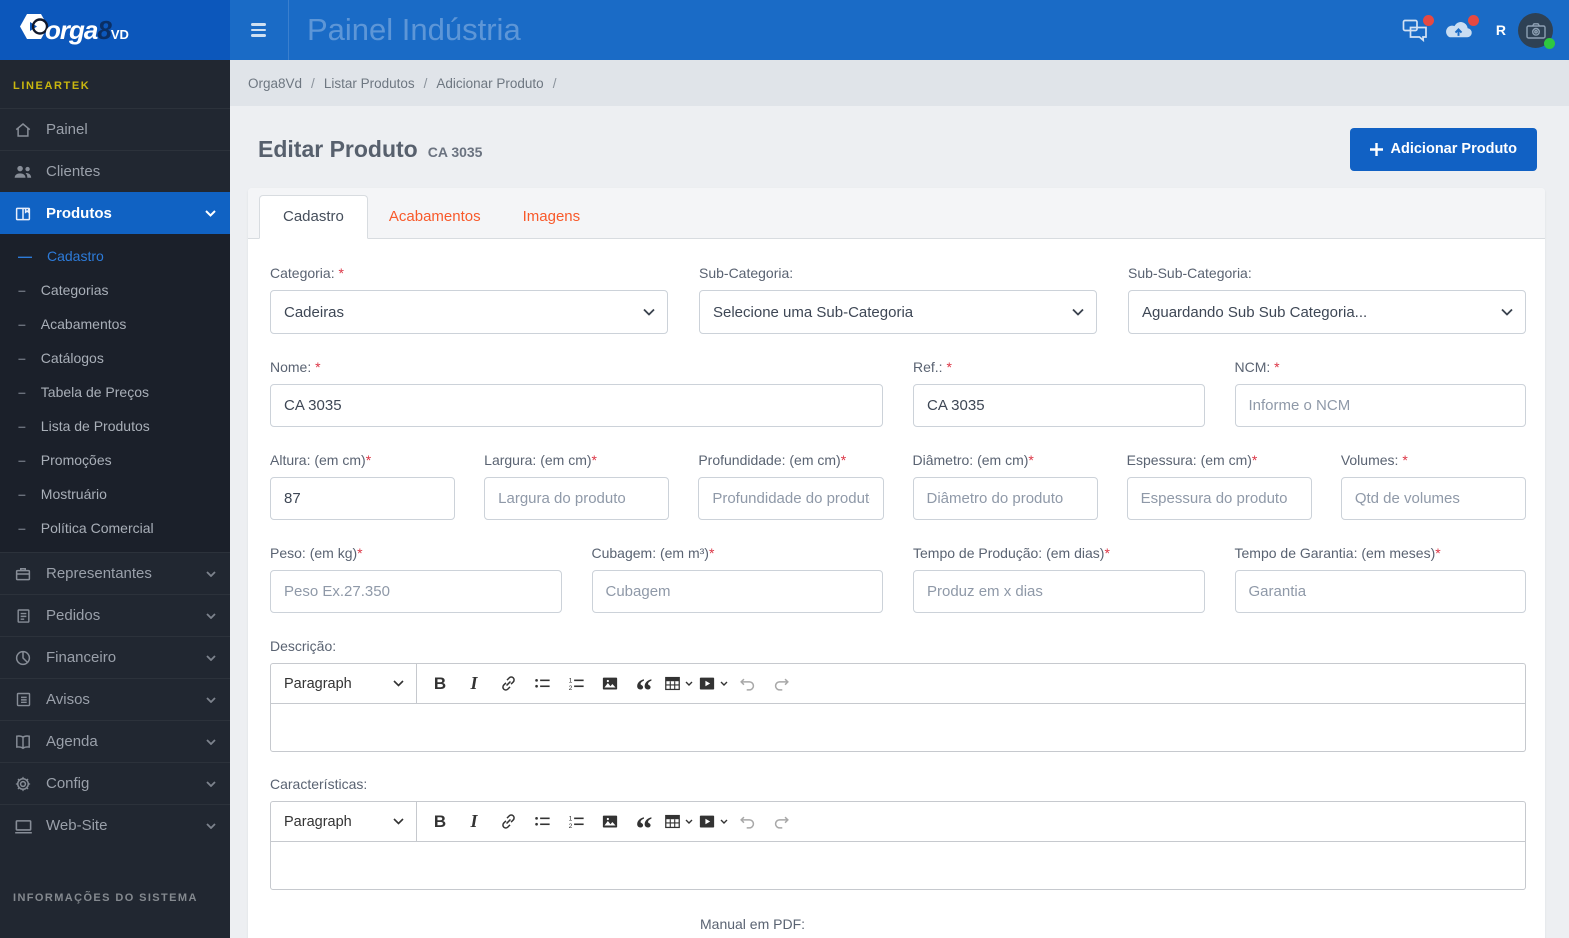  Describe the element at coordinates (259, 30) in the screenshot. I see `menu-toggle-icon` at that location.